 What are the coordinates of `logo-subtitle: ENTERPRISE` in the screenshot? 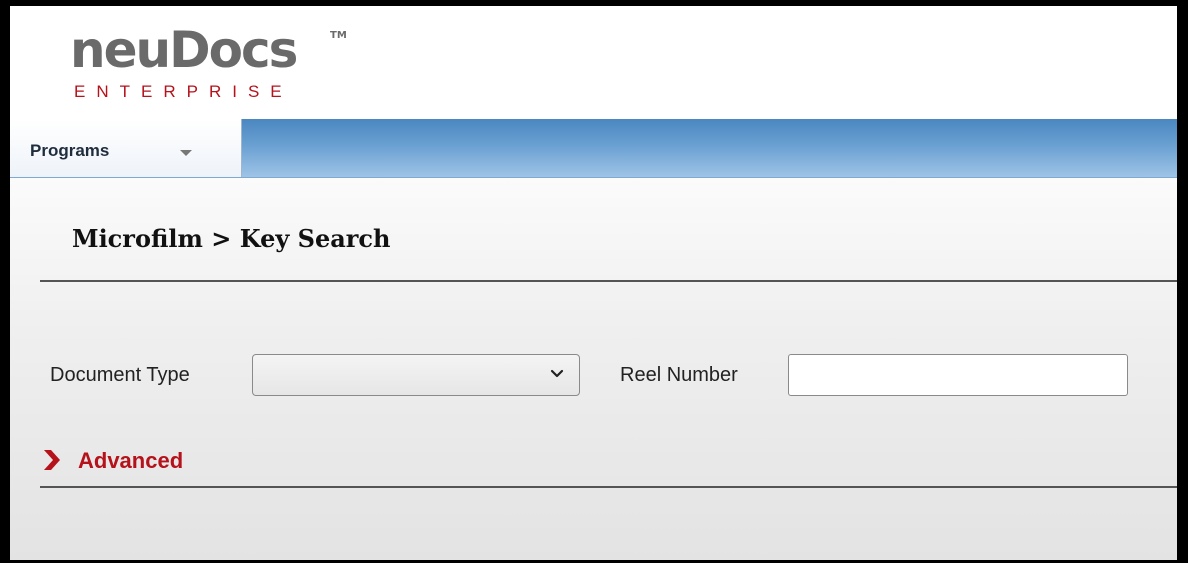 It's located at (183, 91).